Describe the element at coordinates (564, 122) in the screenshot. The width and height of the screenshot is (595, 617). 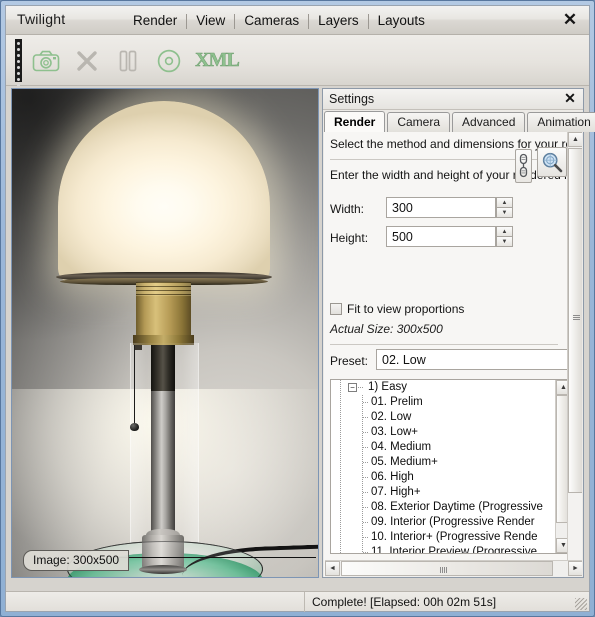
I see `tab-animation-label: Animation` at that location.